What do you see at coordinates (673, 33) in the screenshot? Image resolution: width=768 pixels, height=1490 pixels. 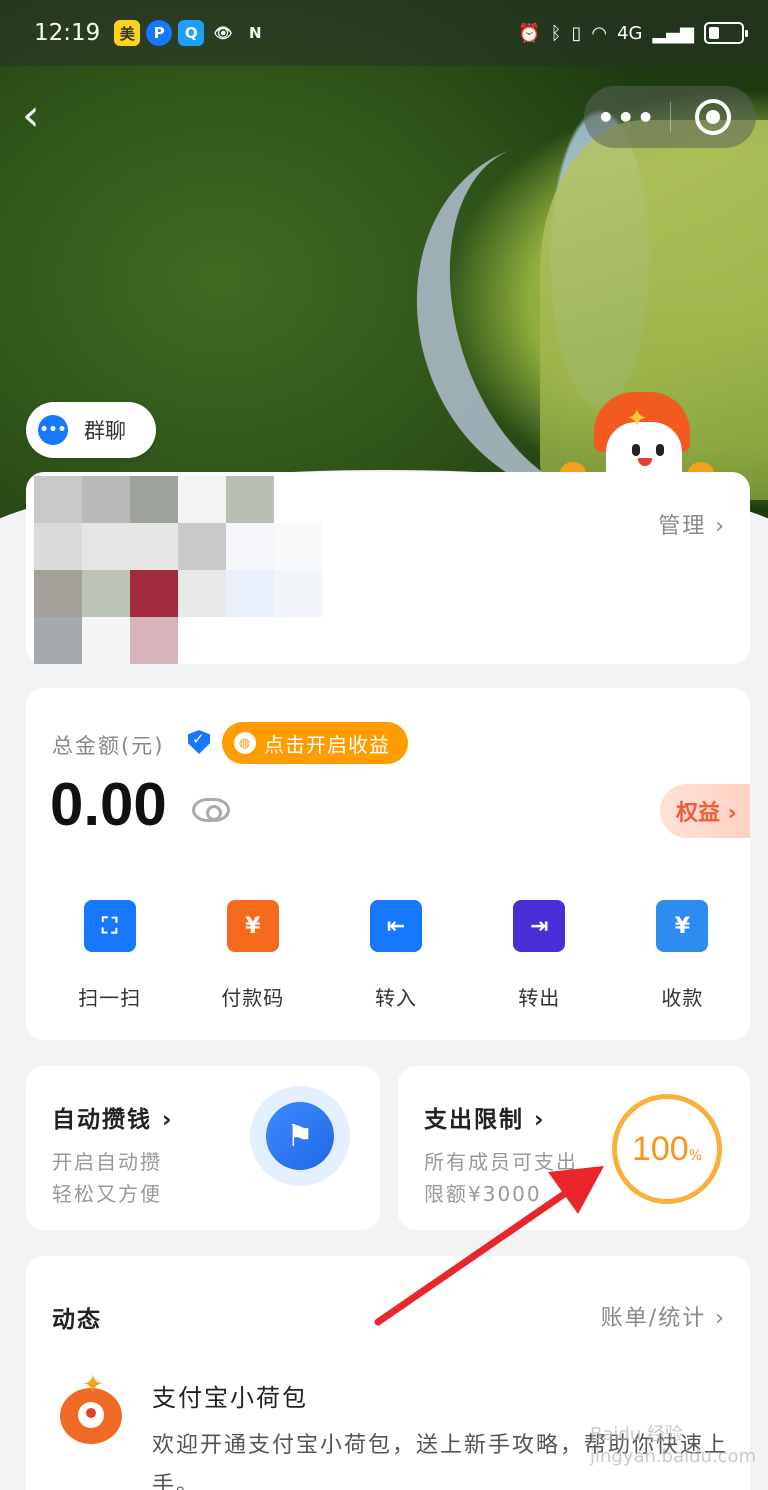 I see `signal-icon: ▂▄▆` at bounding box center [673, 33].